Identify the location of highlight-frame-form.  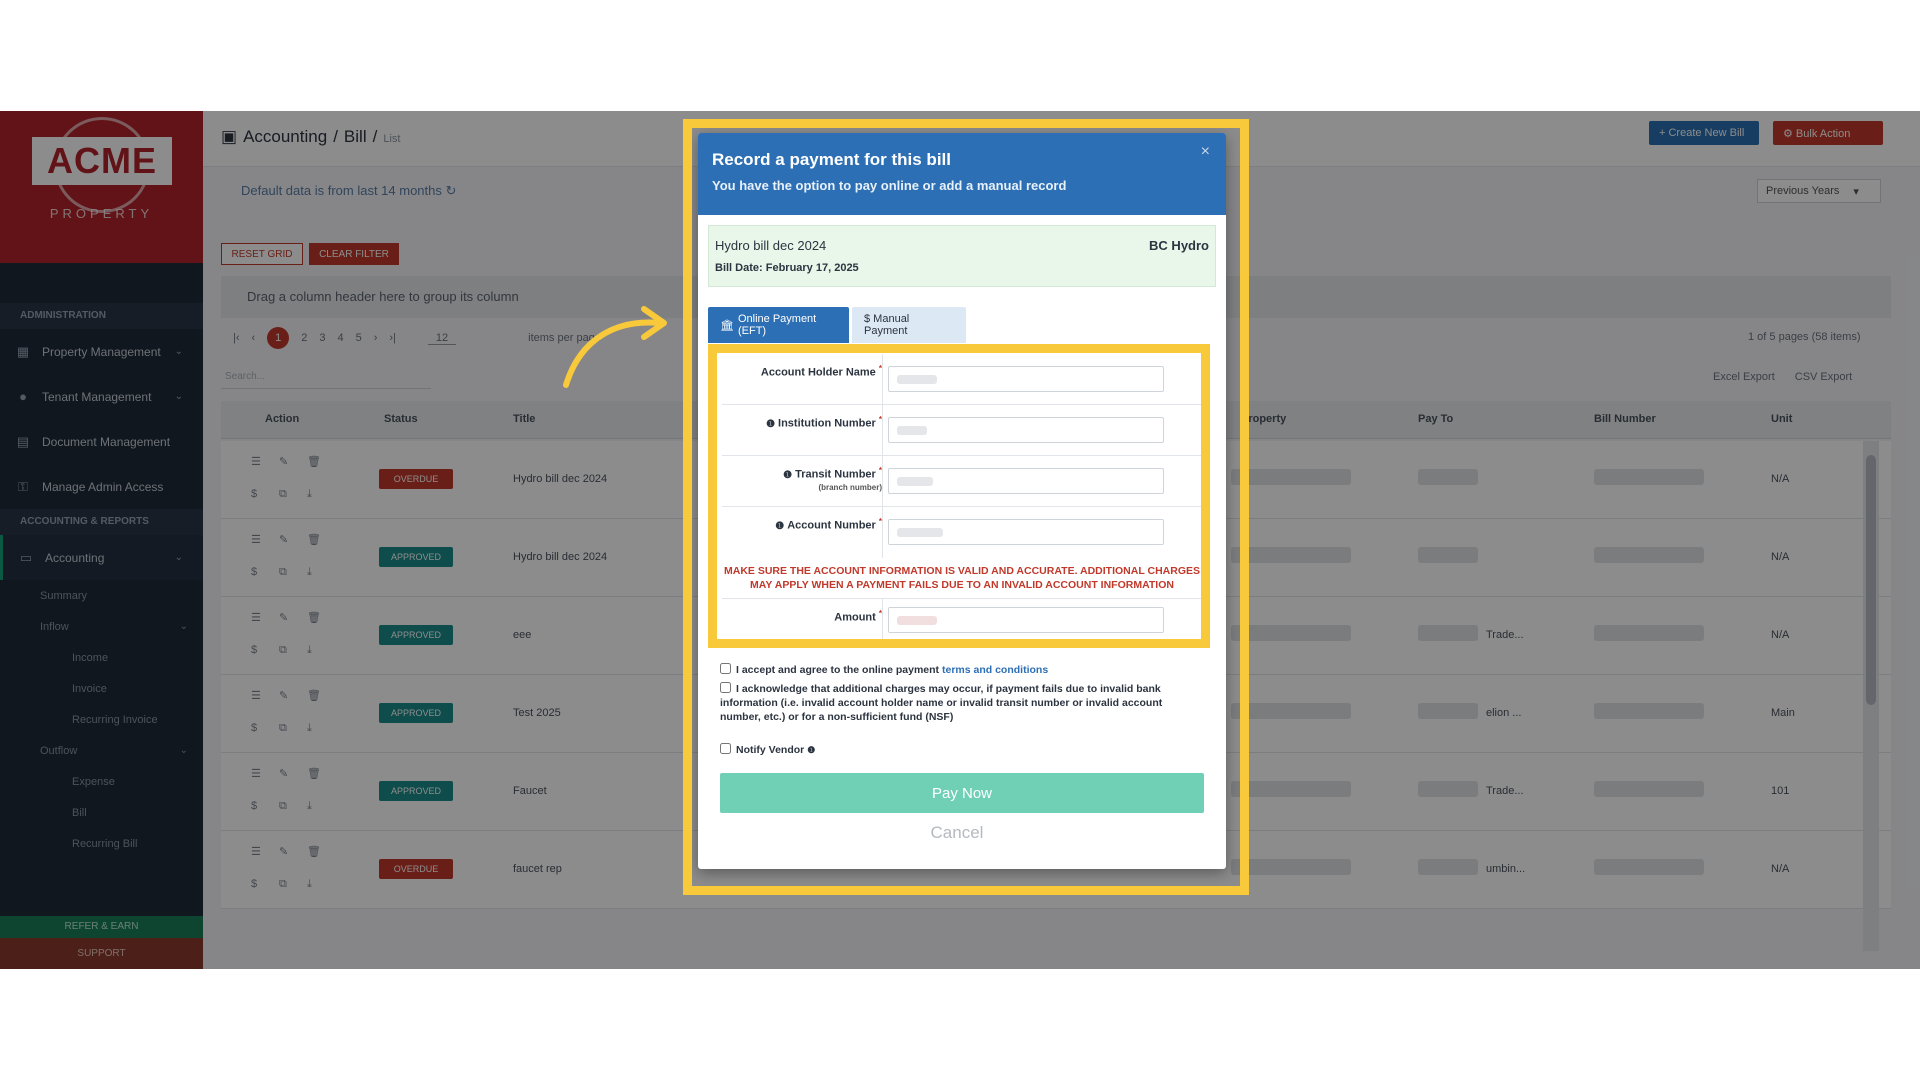
(959, 496).